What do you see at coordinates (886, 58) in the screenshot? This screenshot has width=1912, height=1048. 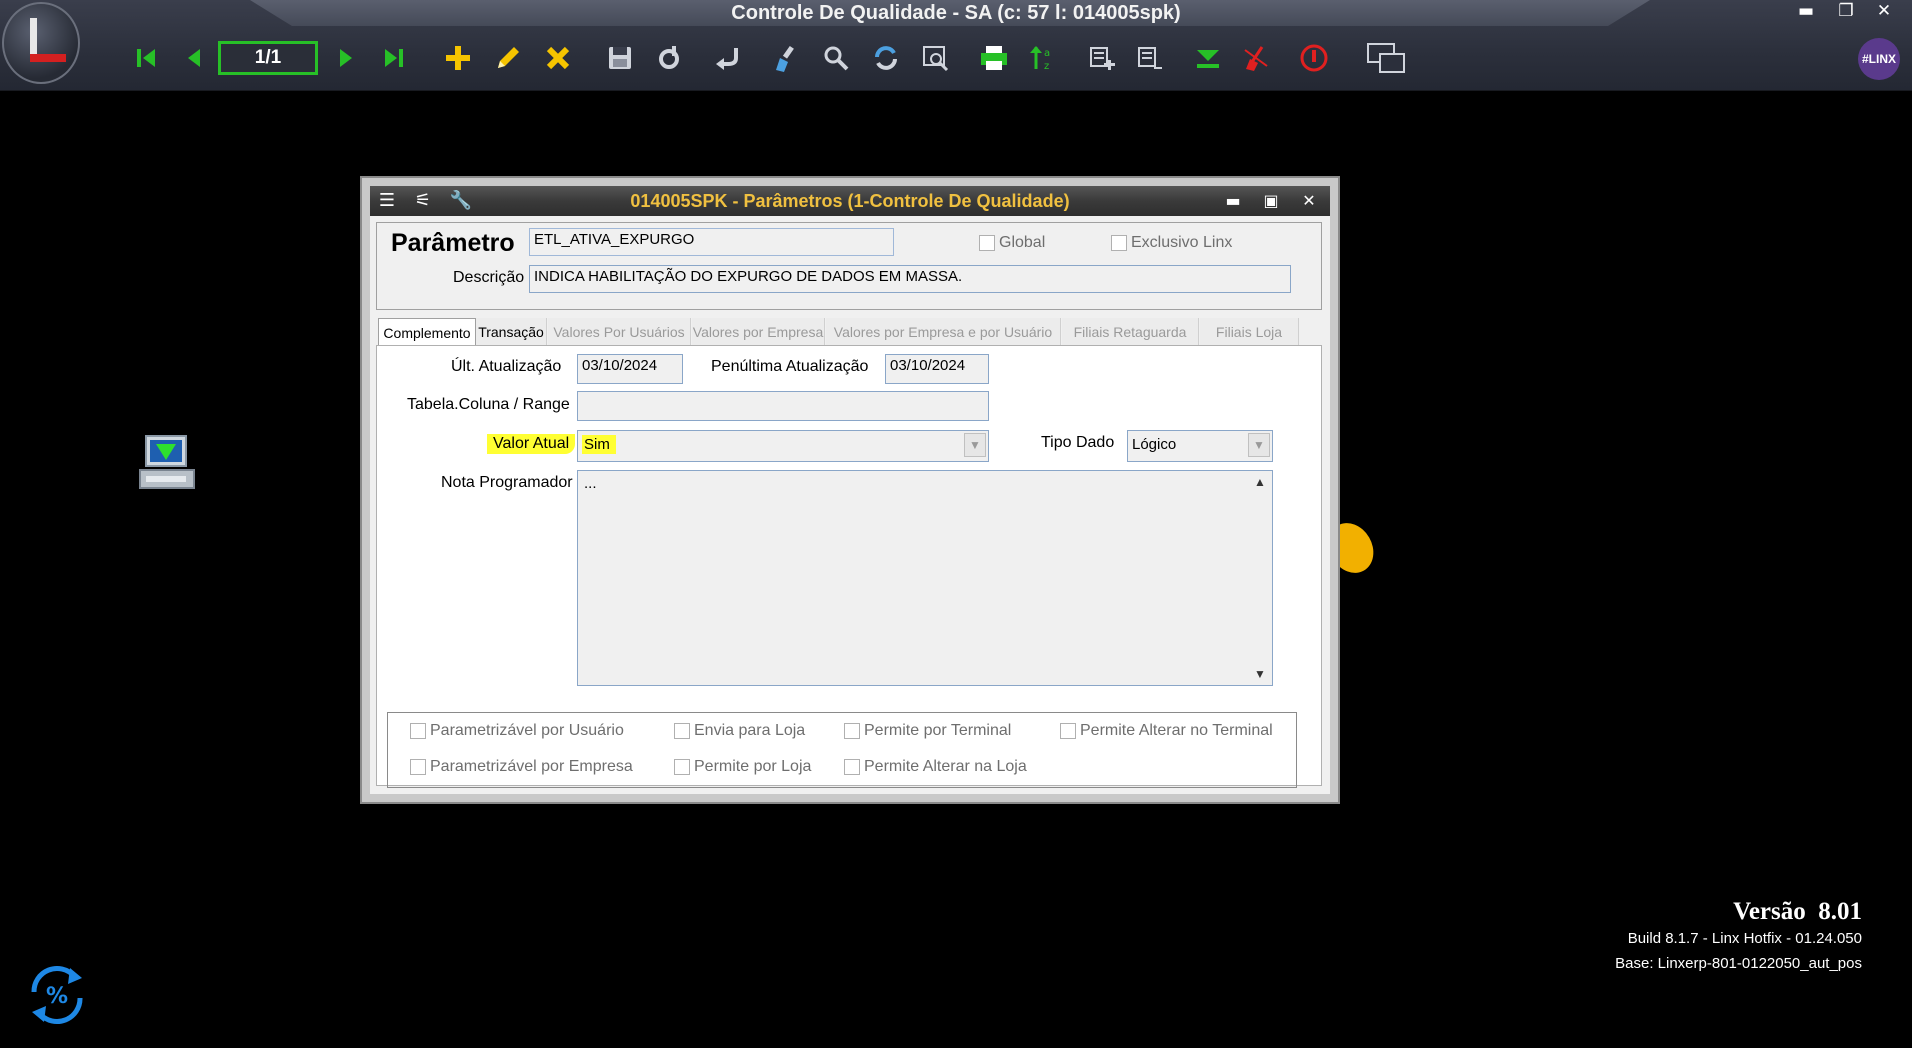 I see `refresh-icon` at bounding box center [886, 58].